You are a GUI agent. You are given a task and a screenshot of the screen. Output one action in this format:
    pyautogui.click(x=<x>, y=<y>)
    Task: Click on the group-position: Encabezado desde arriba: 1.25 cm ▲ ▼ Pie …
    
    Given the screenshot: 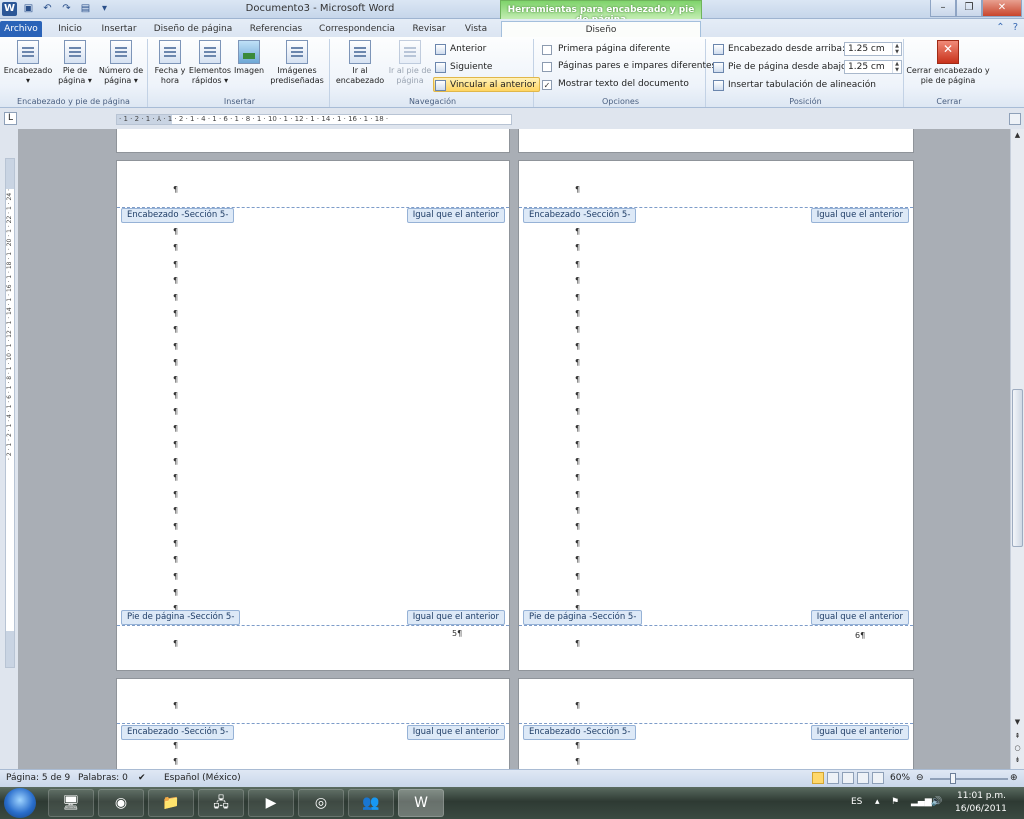 What is the action you would take?
    pyautogui.click(x=806, y=73)
    